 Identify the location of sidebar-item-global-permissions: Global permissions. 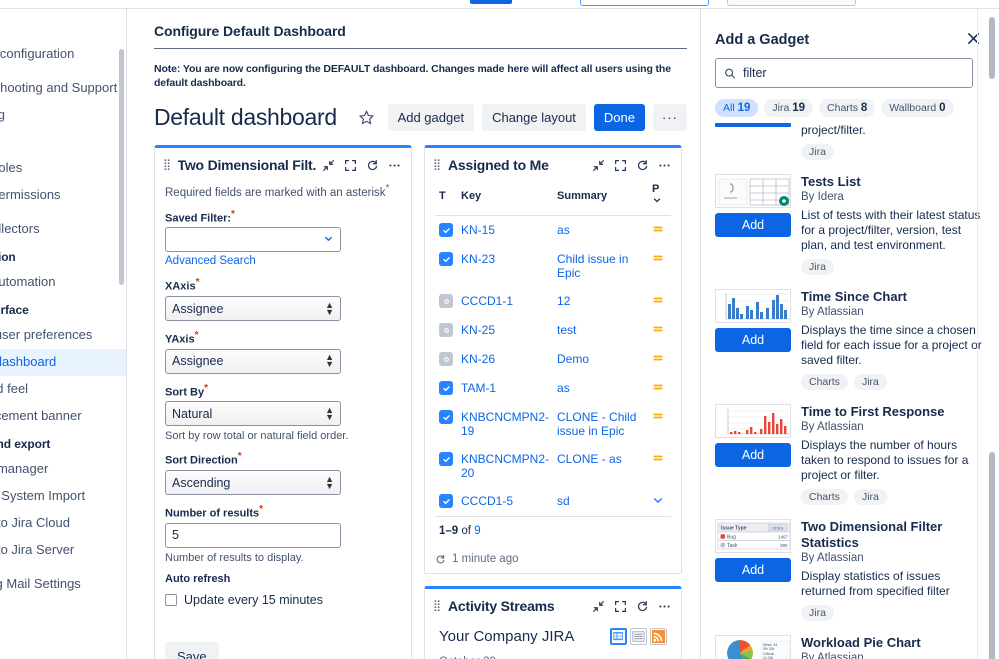
(63, 195).